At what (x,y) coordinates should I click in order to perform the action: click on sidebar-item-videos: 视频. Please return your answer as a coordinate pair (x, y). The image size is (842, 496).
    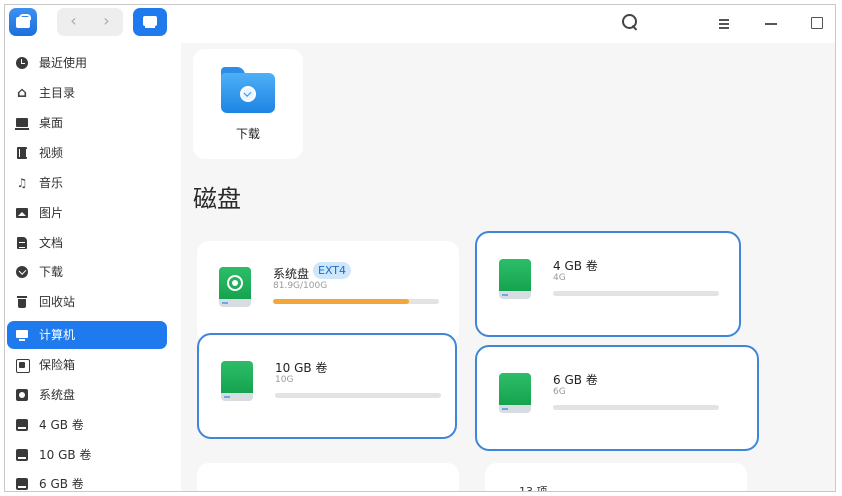
    Looking at the image, I should click on (87, 153).